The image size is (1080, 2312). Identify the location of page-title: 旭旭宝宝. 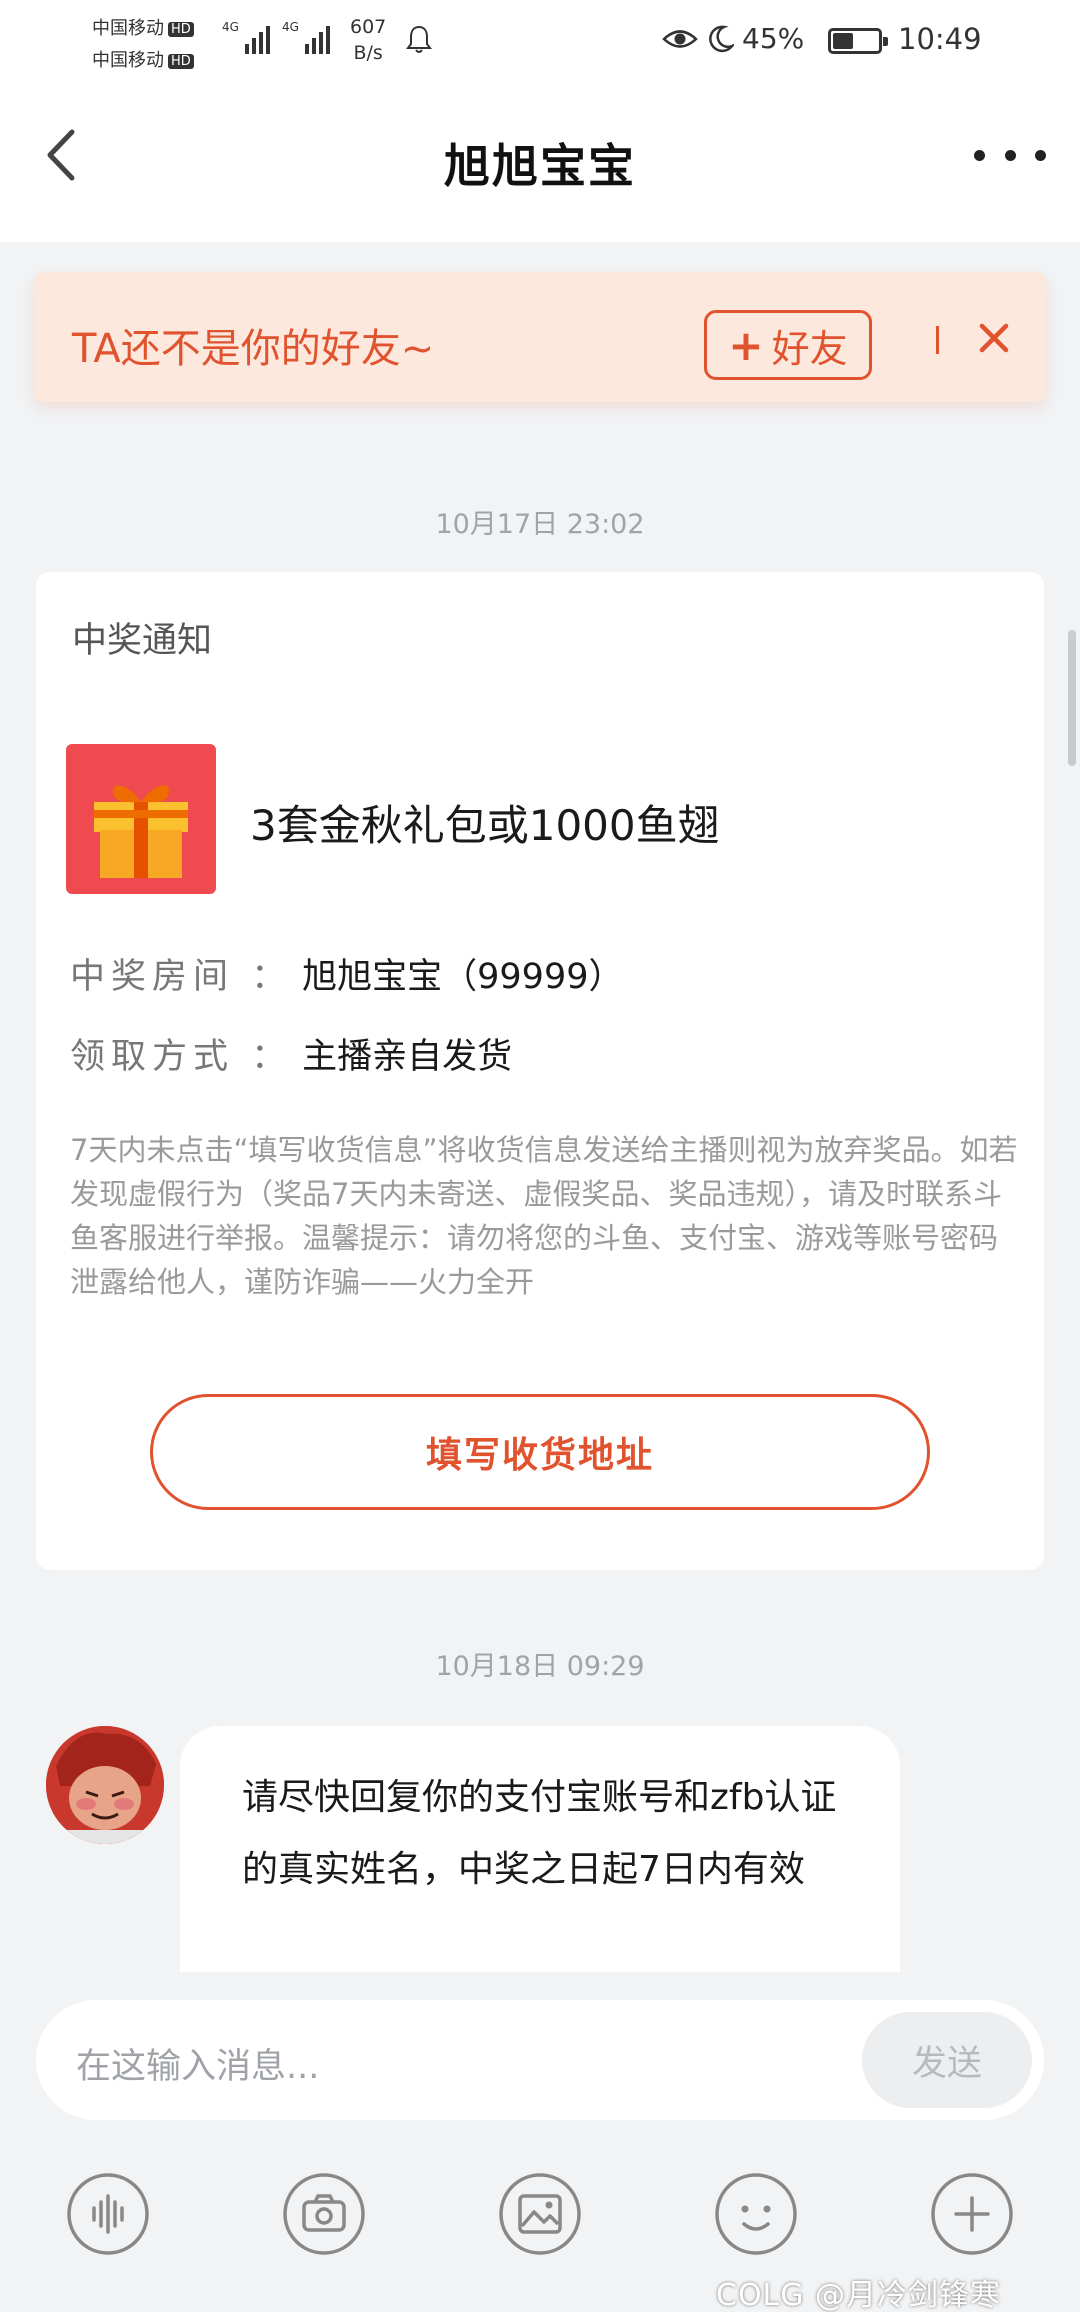
(540, 166).